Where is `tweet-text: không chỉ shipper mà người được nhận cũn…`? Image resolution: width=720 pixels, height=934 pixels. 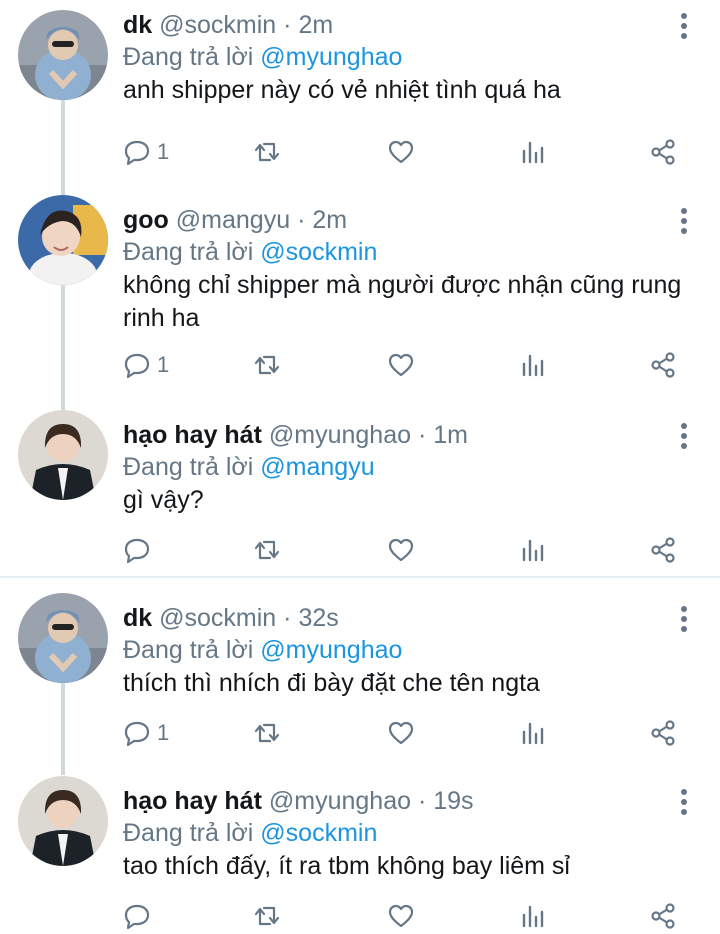
tweet-text: không chỉ shipper mà người được nhận cũn… is located at coordinates (402, 301).